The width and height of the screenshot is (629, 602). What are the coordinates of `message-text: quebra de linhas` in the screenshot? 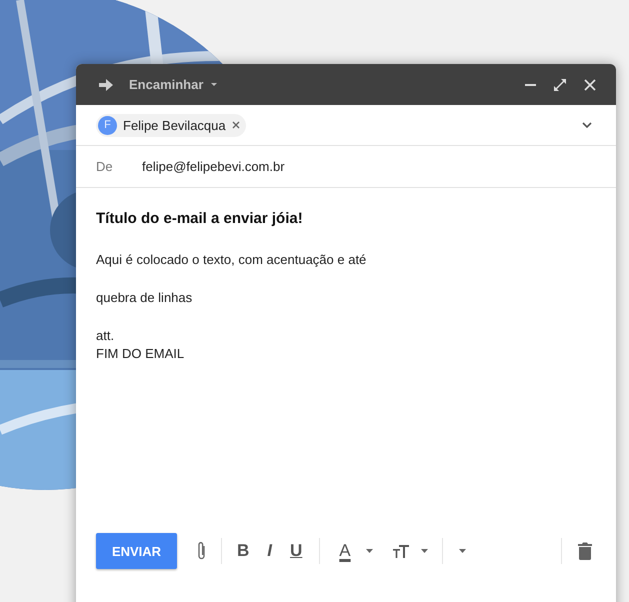 It's located at (145, 298).